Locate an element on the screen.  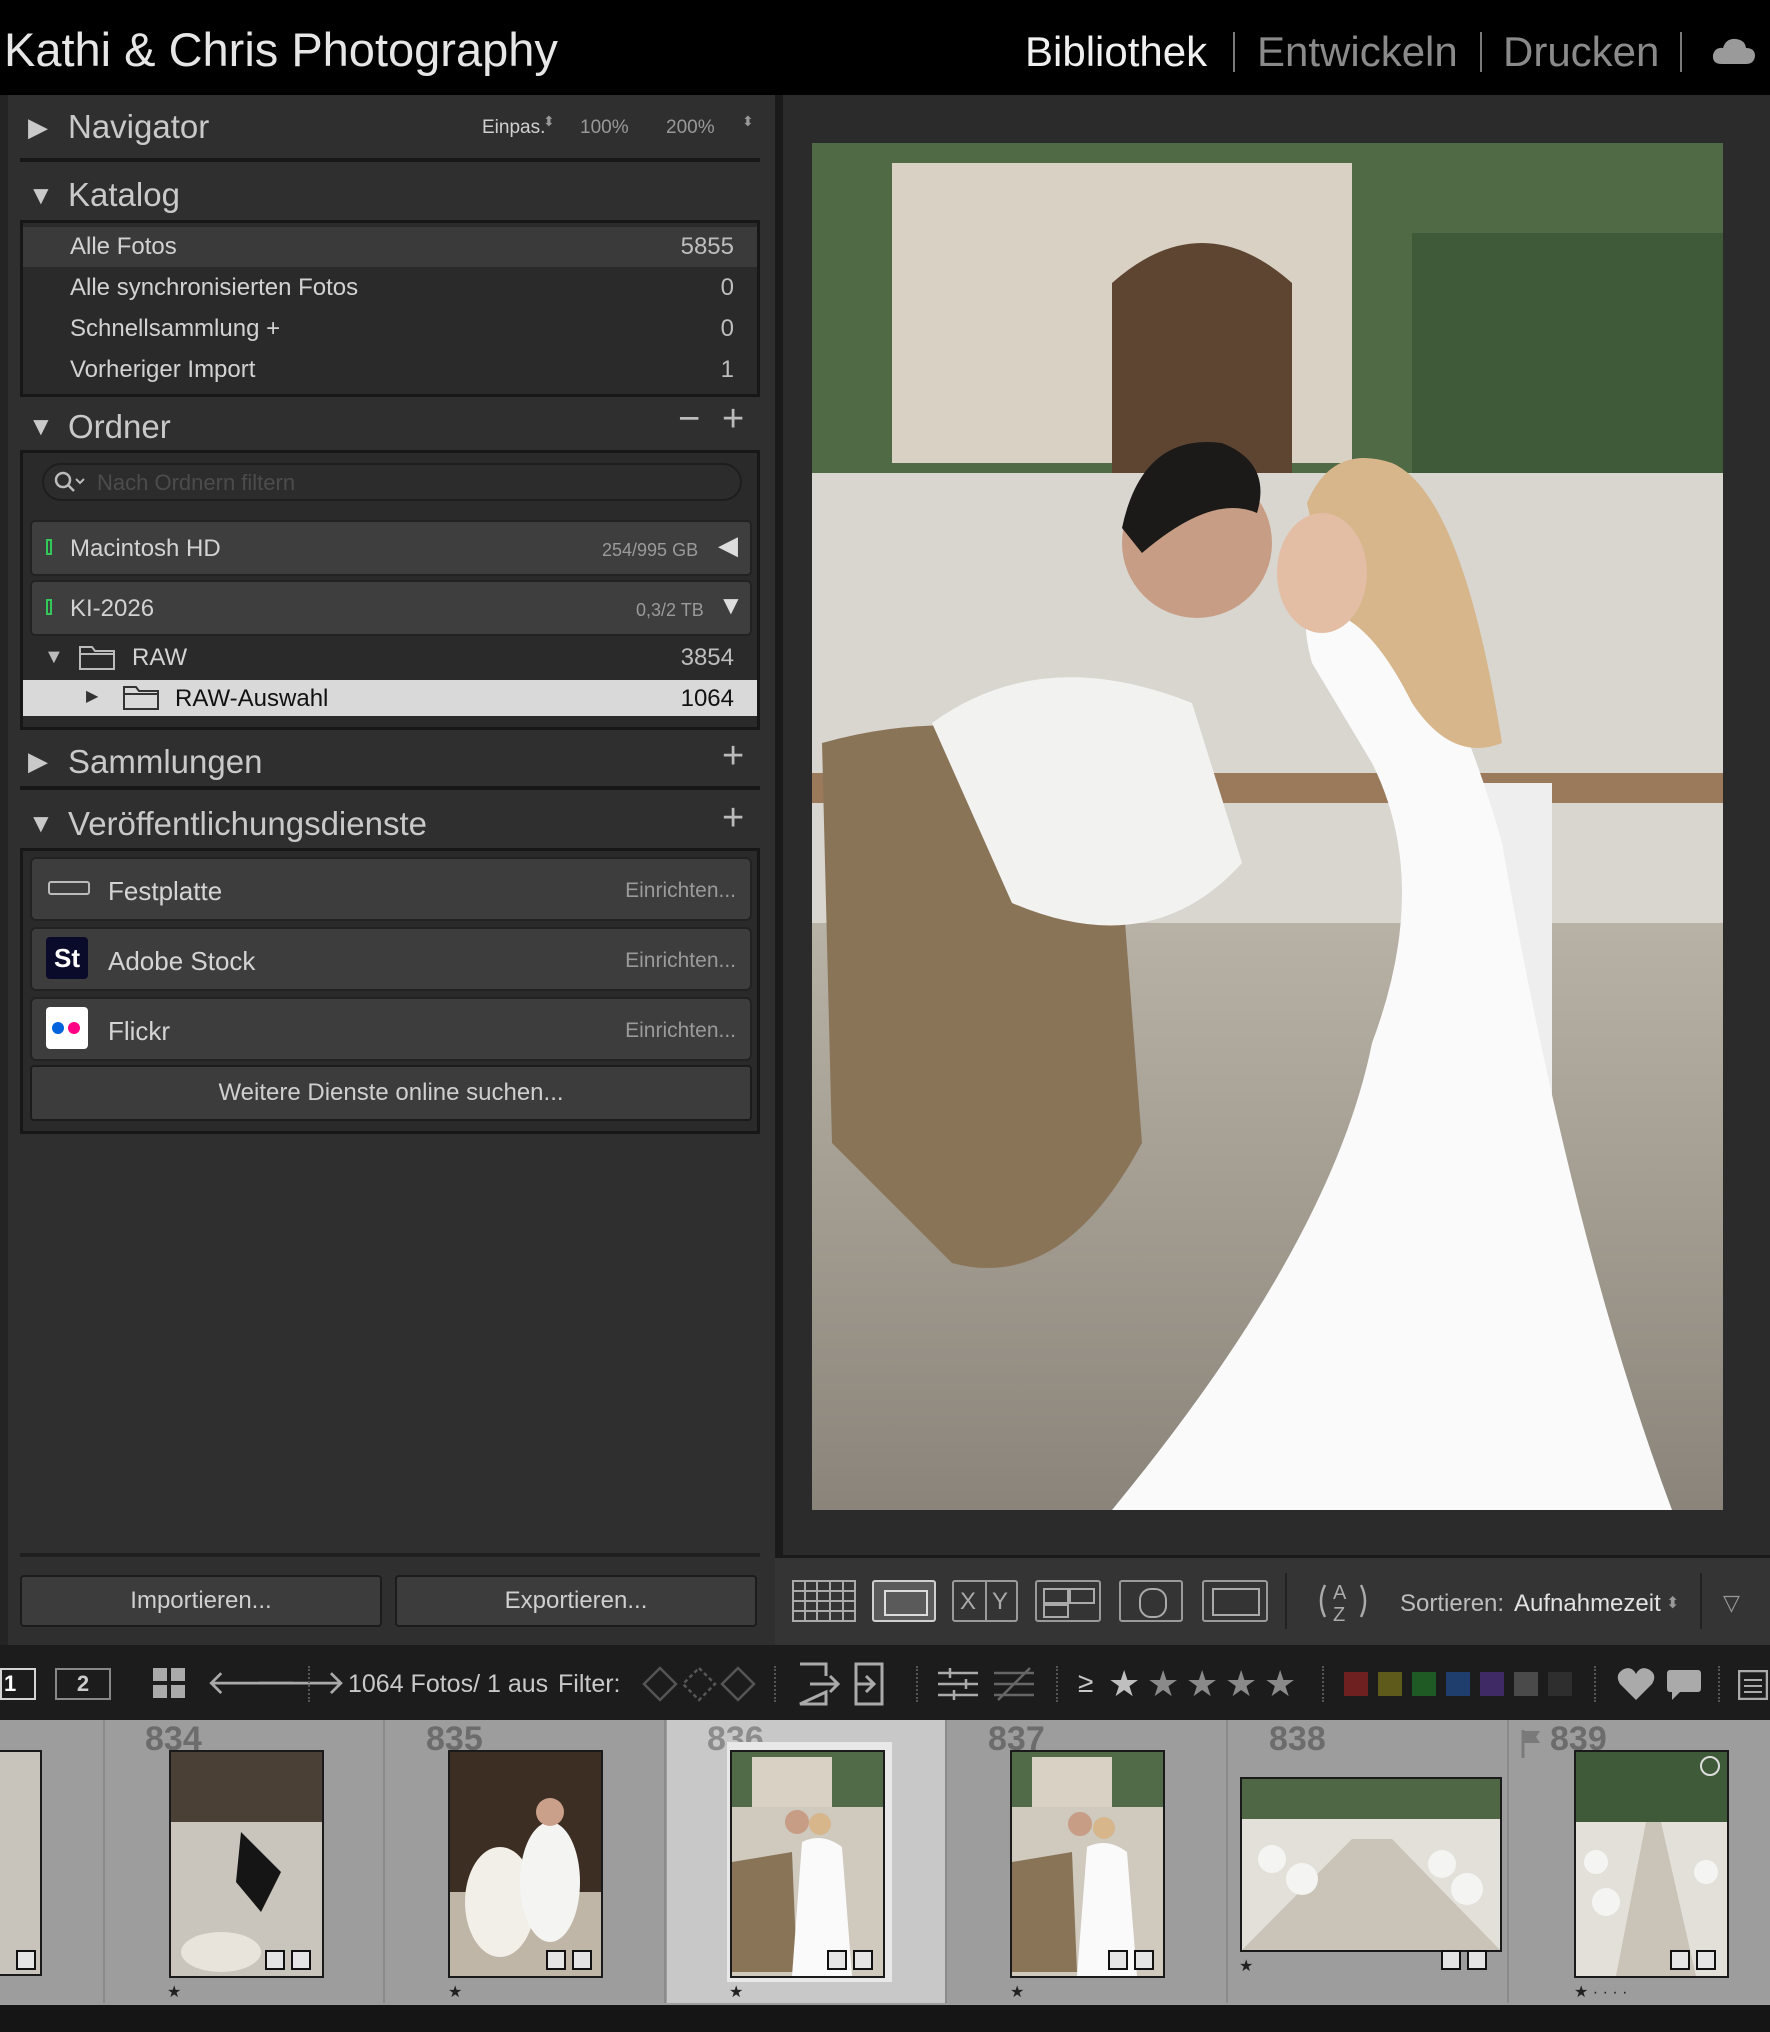
color-label-purple is located at coordinates (1492, 1684).